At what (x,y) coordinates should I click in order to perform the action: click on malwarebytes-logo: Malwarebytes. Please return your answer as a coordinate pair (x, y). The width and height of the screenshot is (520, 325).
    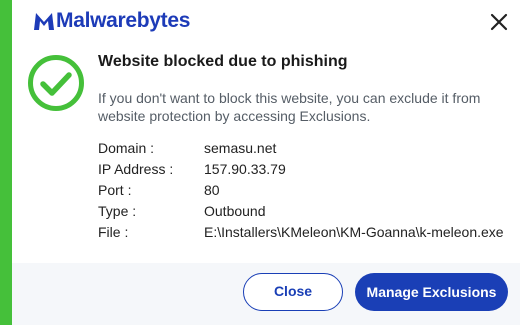
    Looking at the image, I should click on (111, 21).